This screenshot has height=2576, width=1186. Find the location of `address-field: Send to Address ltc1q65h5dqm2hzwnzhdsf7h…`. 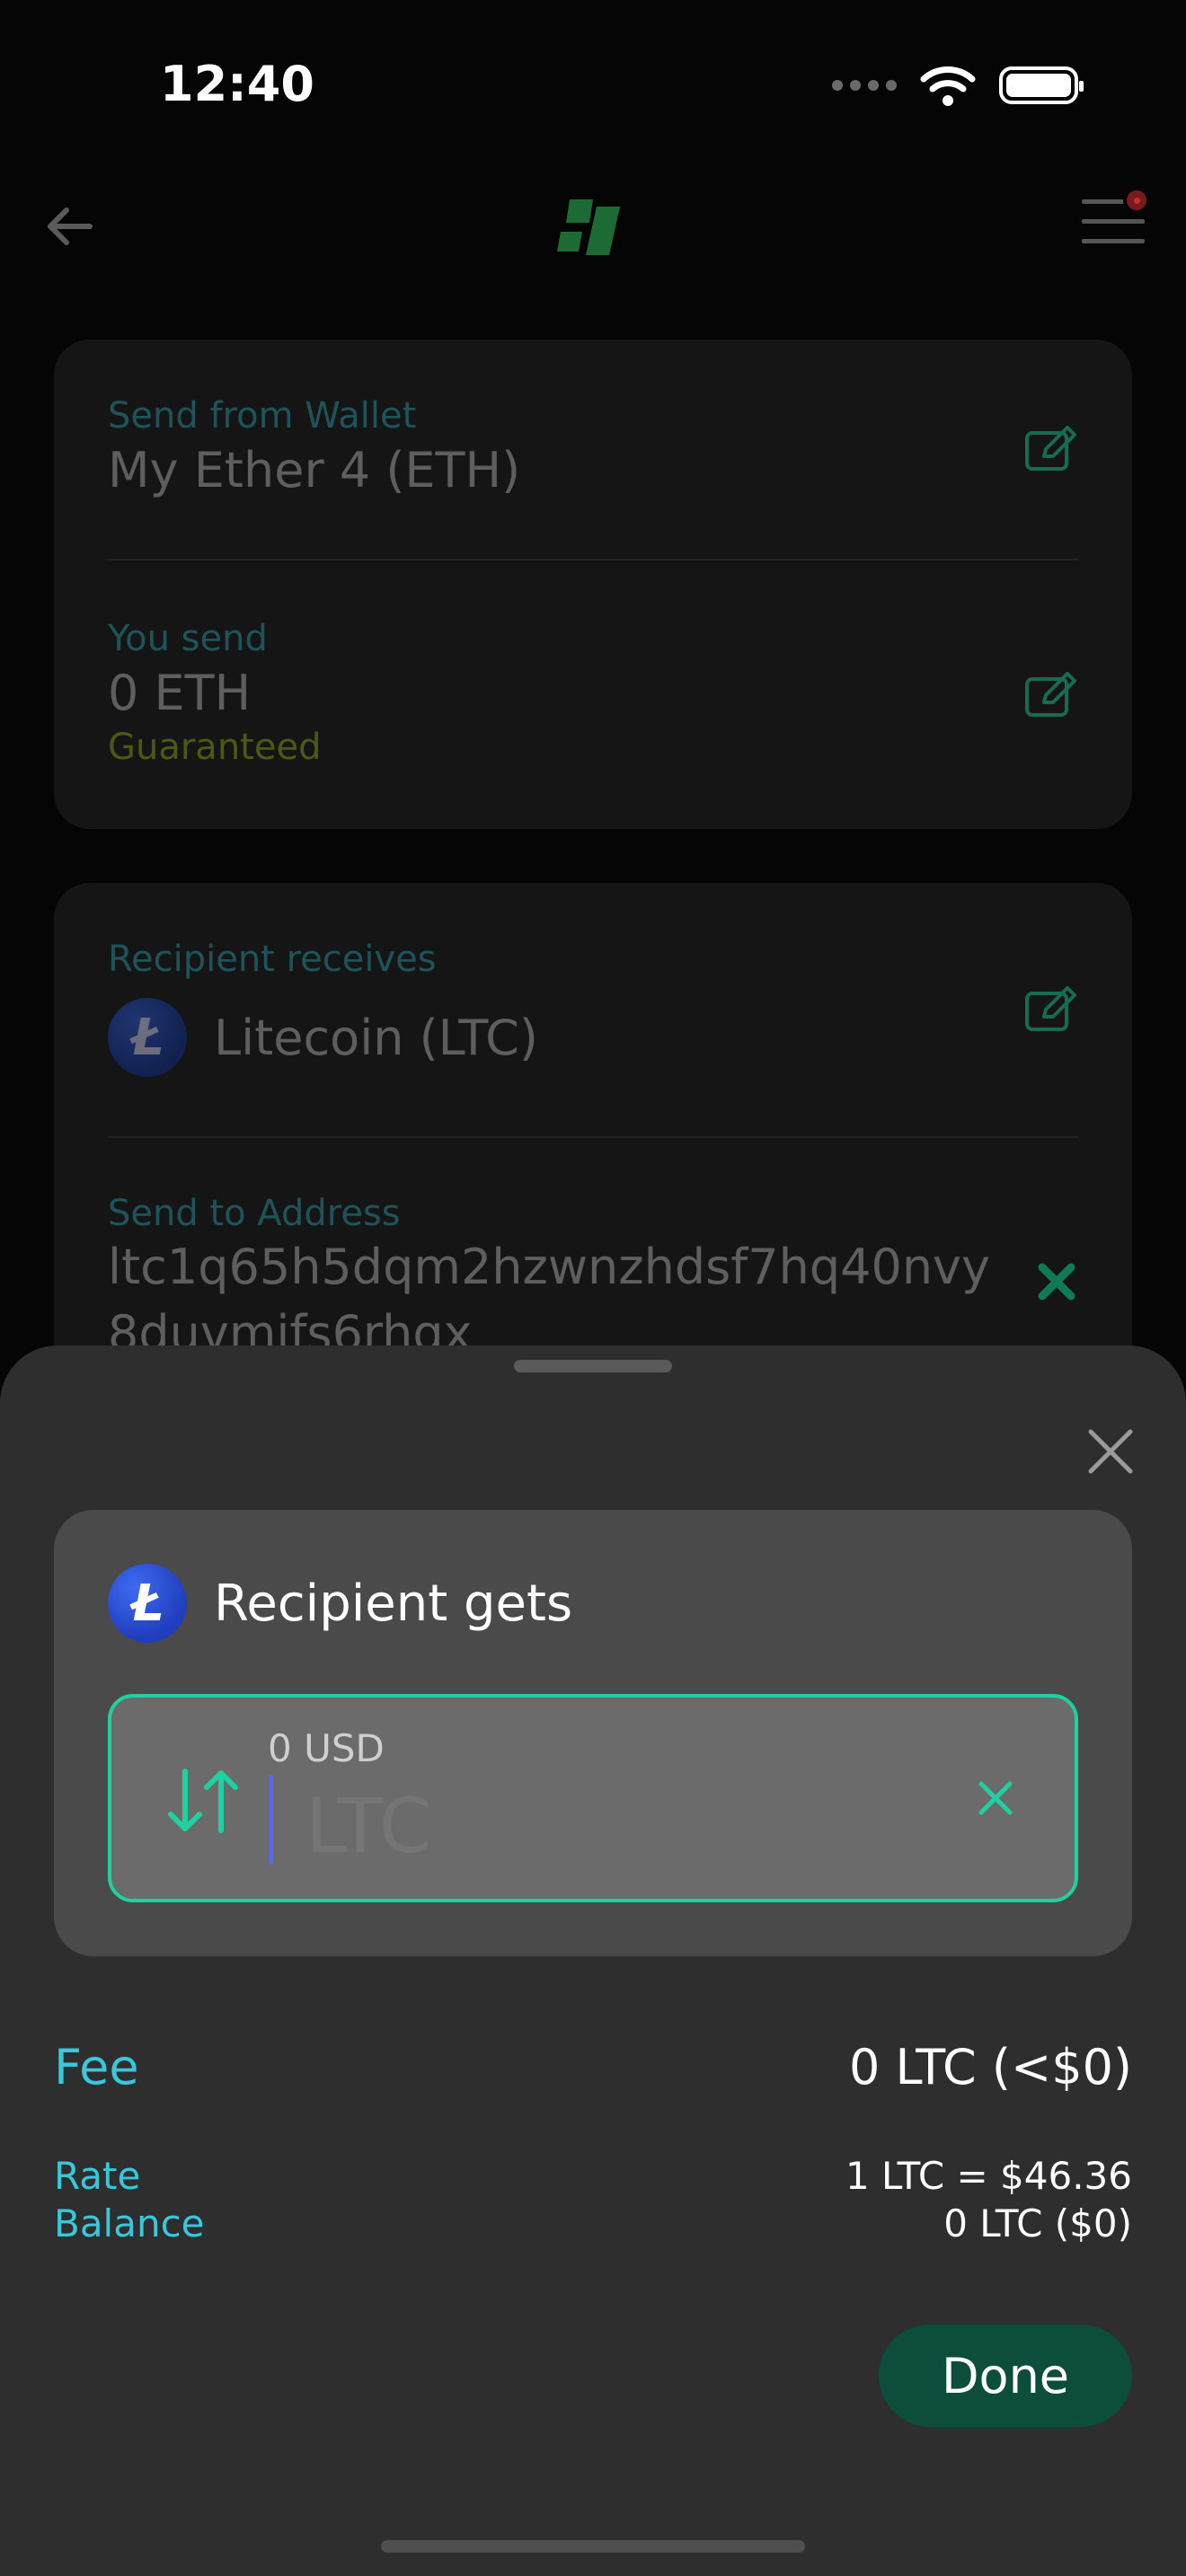

address-field: Send to Address ltc1q65h5dqm2hzwnzhdsf7h… is located at coordinates (593, 1280).